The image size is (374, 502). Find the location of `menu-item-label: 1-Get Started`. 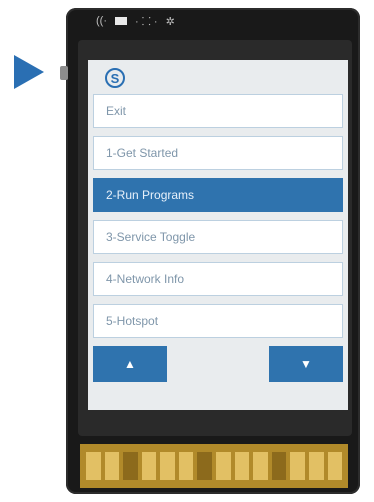

menu-item-label: 1-Get Started is located at coordinates (142, 153).